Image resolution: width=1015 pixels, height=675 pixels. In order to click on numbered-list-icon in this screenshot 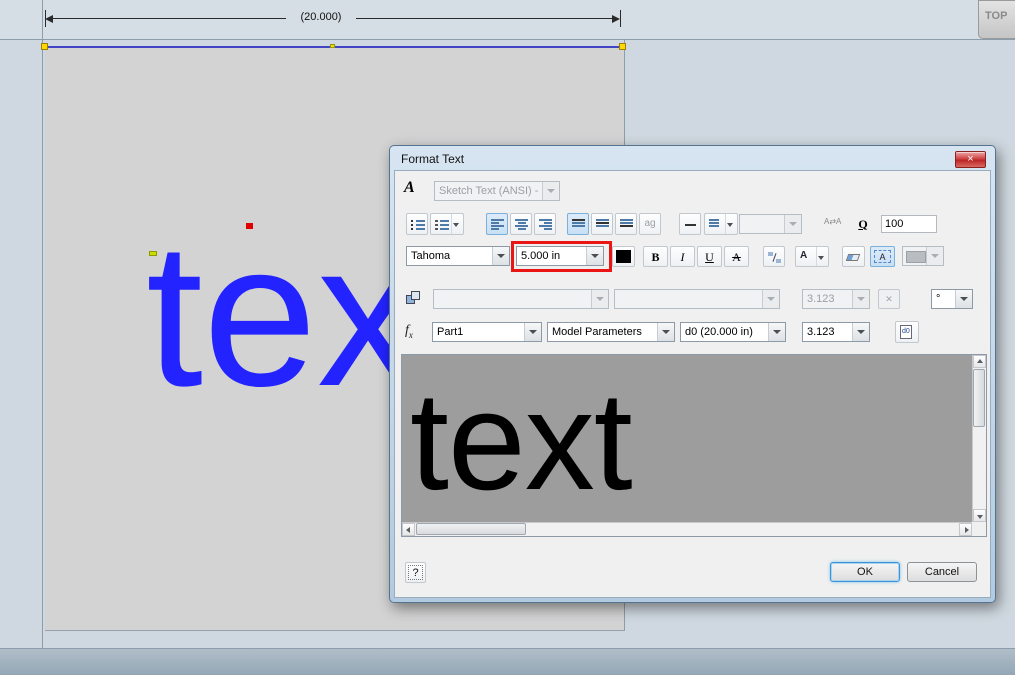, I will do `click(442, 226)`.